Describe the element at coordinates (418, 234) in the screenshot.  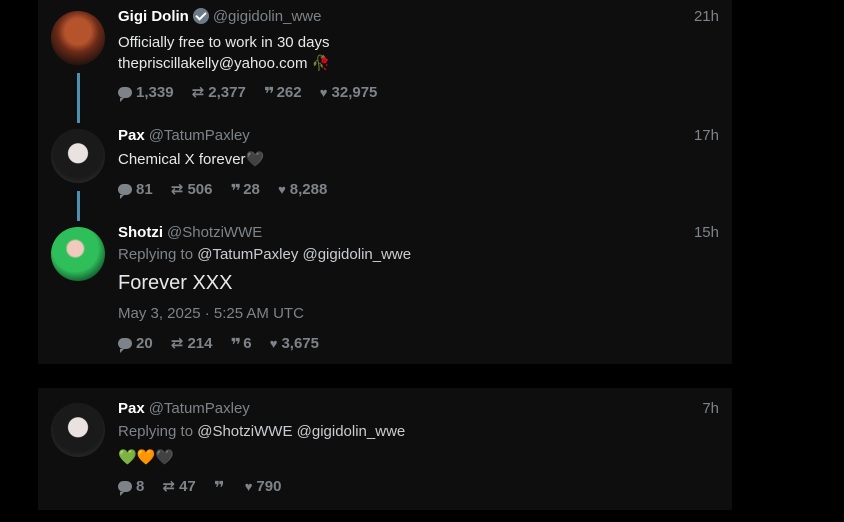
I see `tweet-header: Shotzi @ShotziWWE 15h` at that location.